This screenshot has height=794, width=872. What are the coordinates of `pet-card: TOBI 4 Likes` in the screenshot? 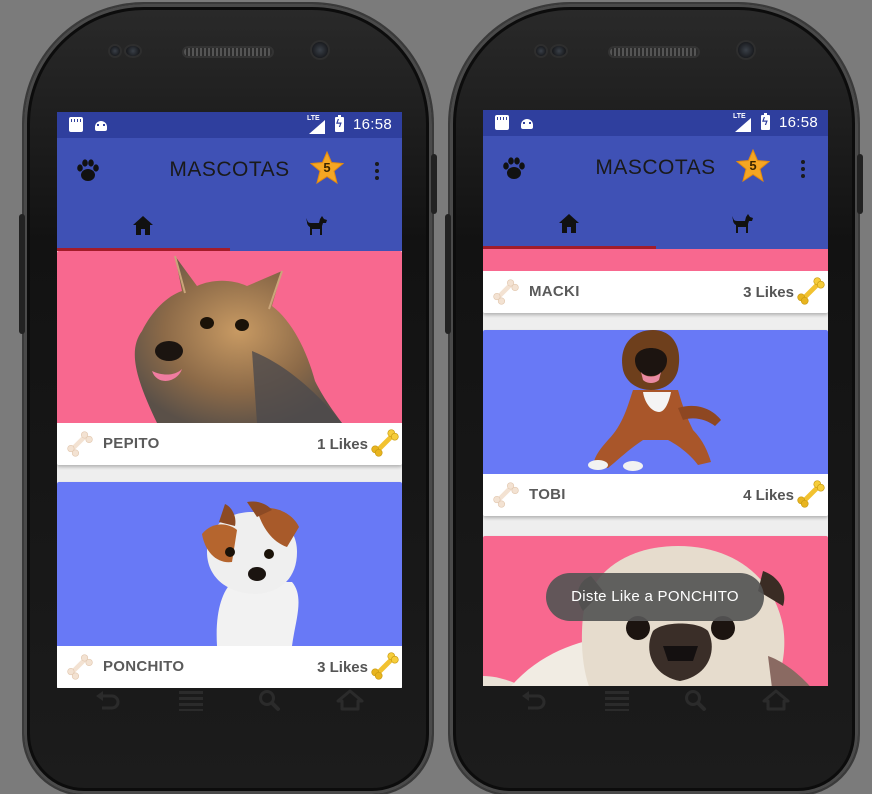 It's located at (655, 423).